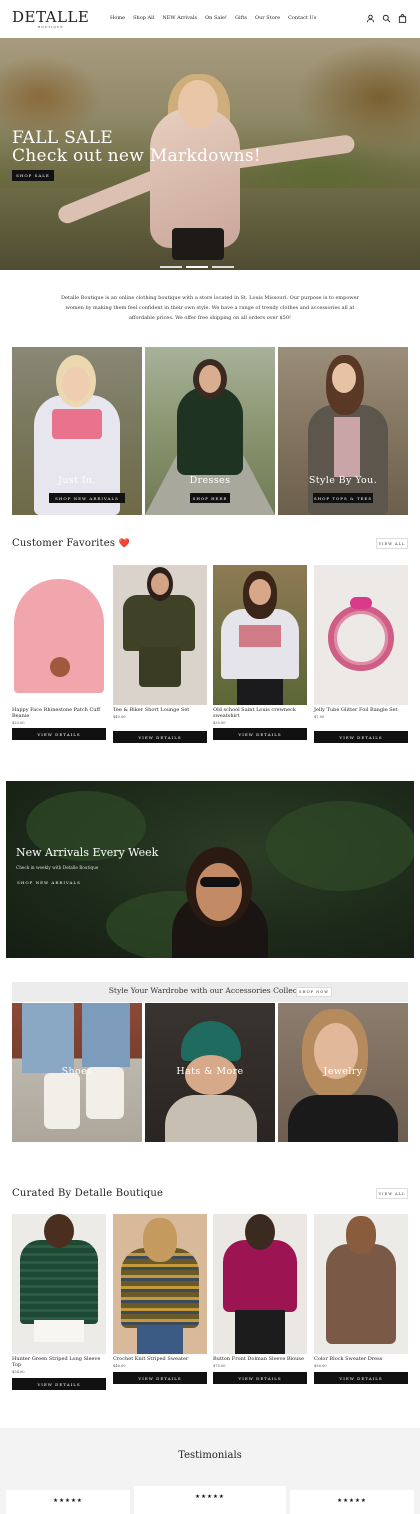  Describe the element at coordinates (319, 717) in the screenshot. I see `product-price: $7.00` at that location.